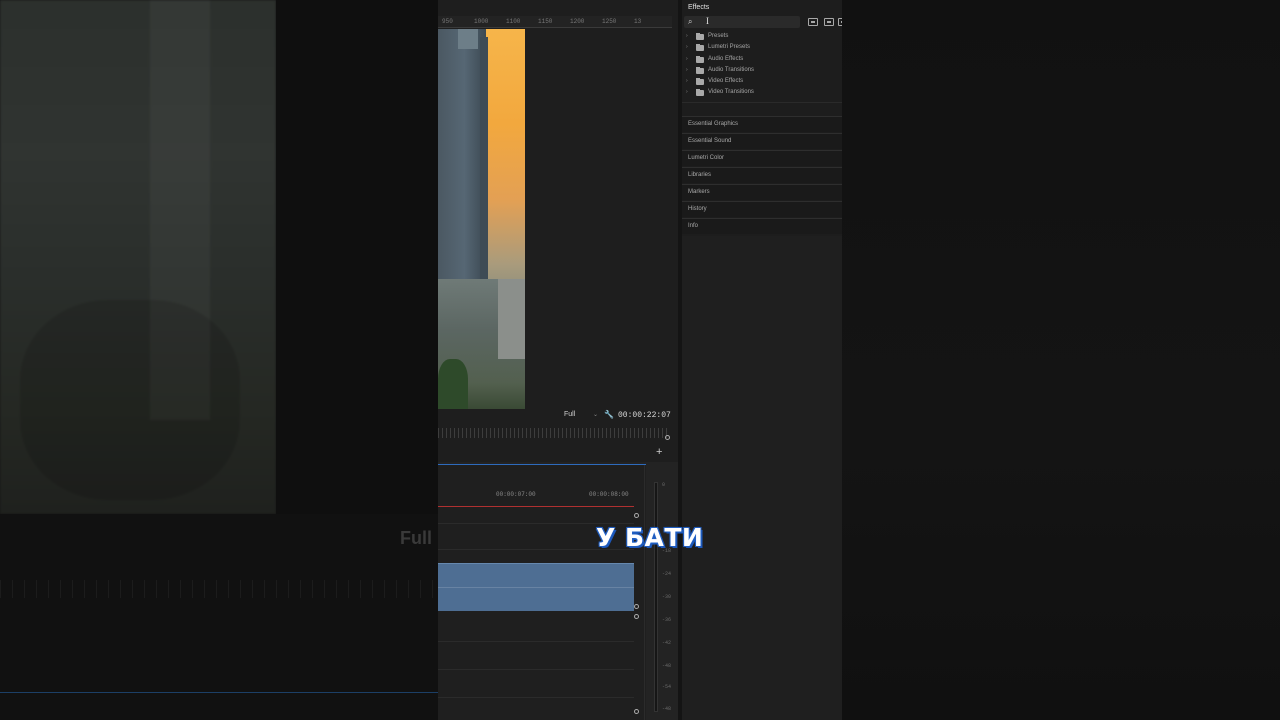  What do you see at coordinates (813, 22) in the screenshot?
I see `accelerated-effects-icon` at bounding box center [813, 22].